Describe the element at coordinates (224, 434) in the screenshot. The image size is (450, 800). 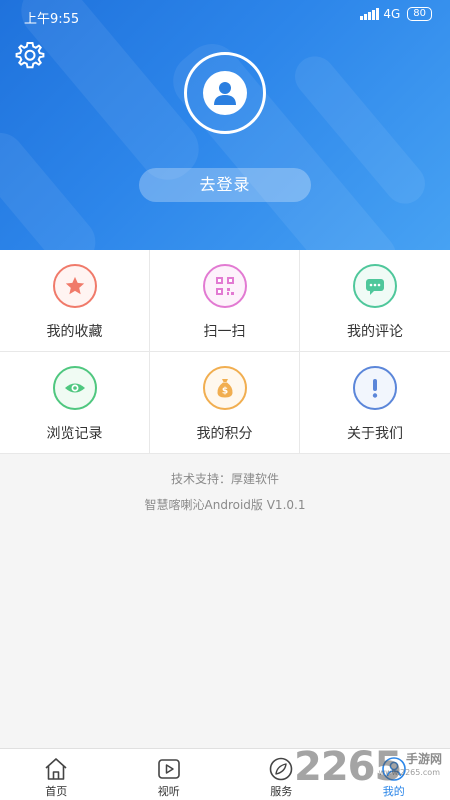
I see `menu-item-label: 我的积分` at that location.